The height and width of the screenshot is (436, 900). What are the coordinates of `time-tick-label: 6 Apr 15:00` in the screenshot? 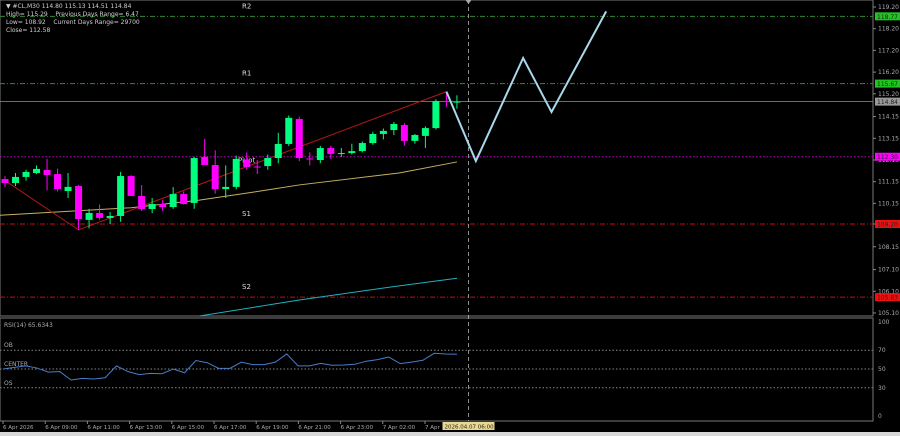 It's located at (188, 428).